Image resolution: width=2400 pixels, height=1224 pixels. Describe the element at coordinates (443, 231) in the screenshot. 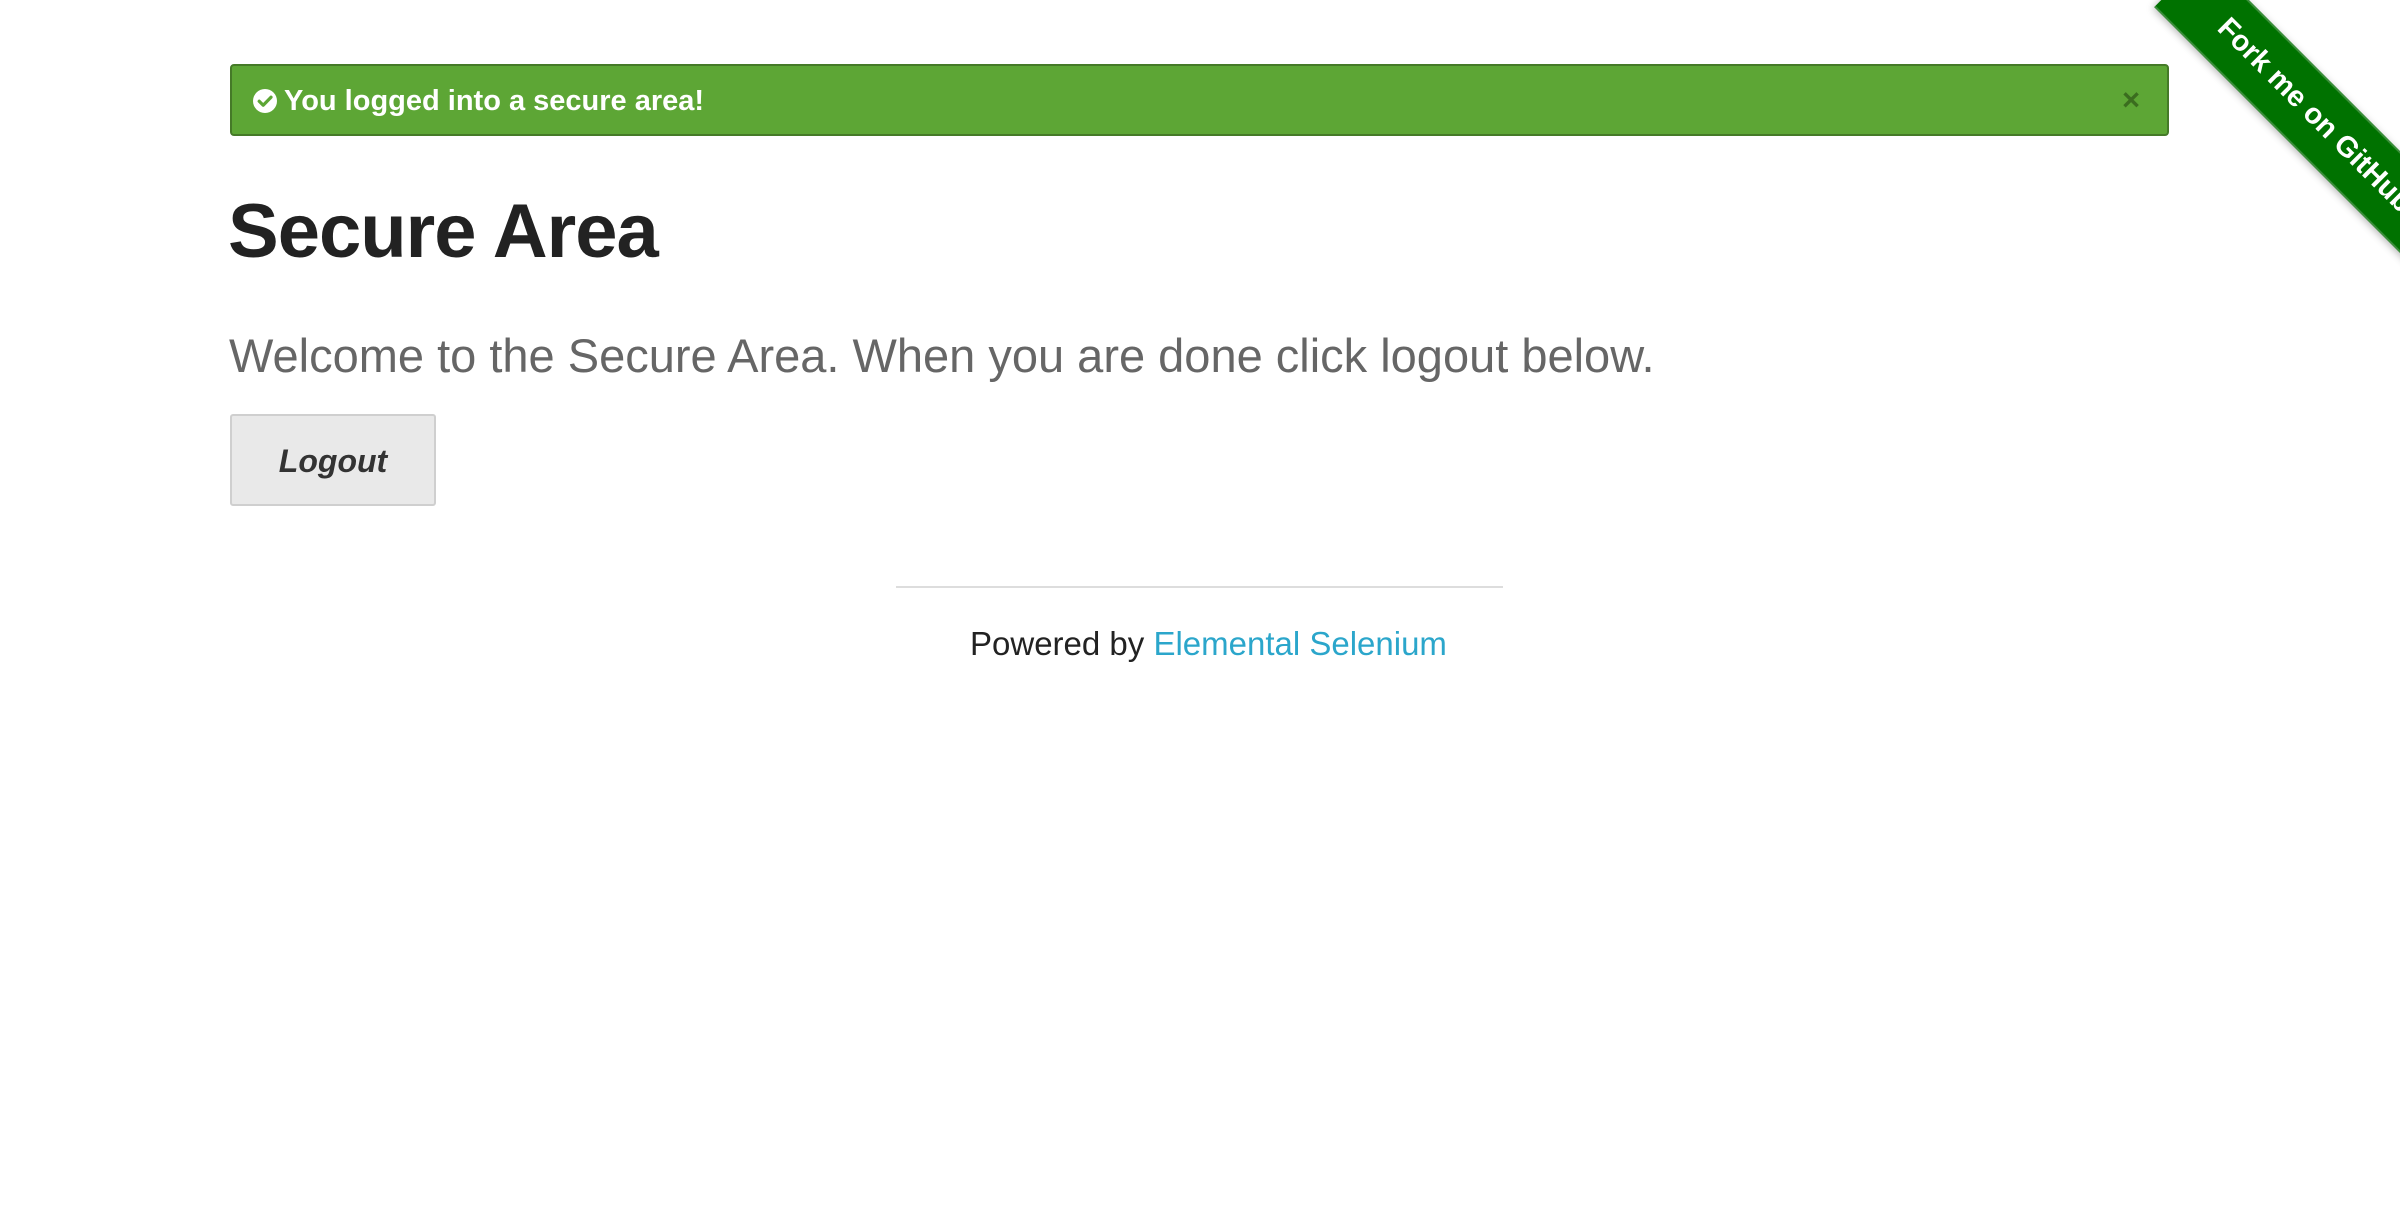

I see `page-title: Secure Area` at that location.